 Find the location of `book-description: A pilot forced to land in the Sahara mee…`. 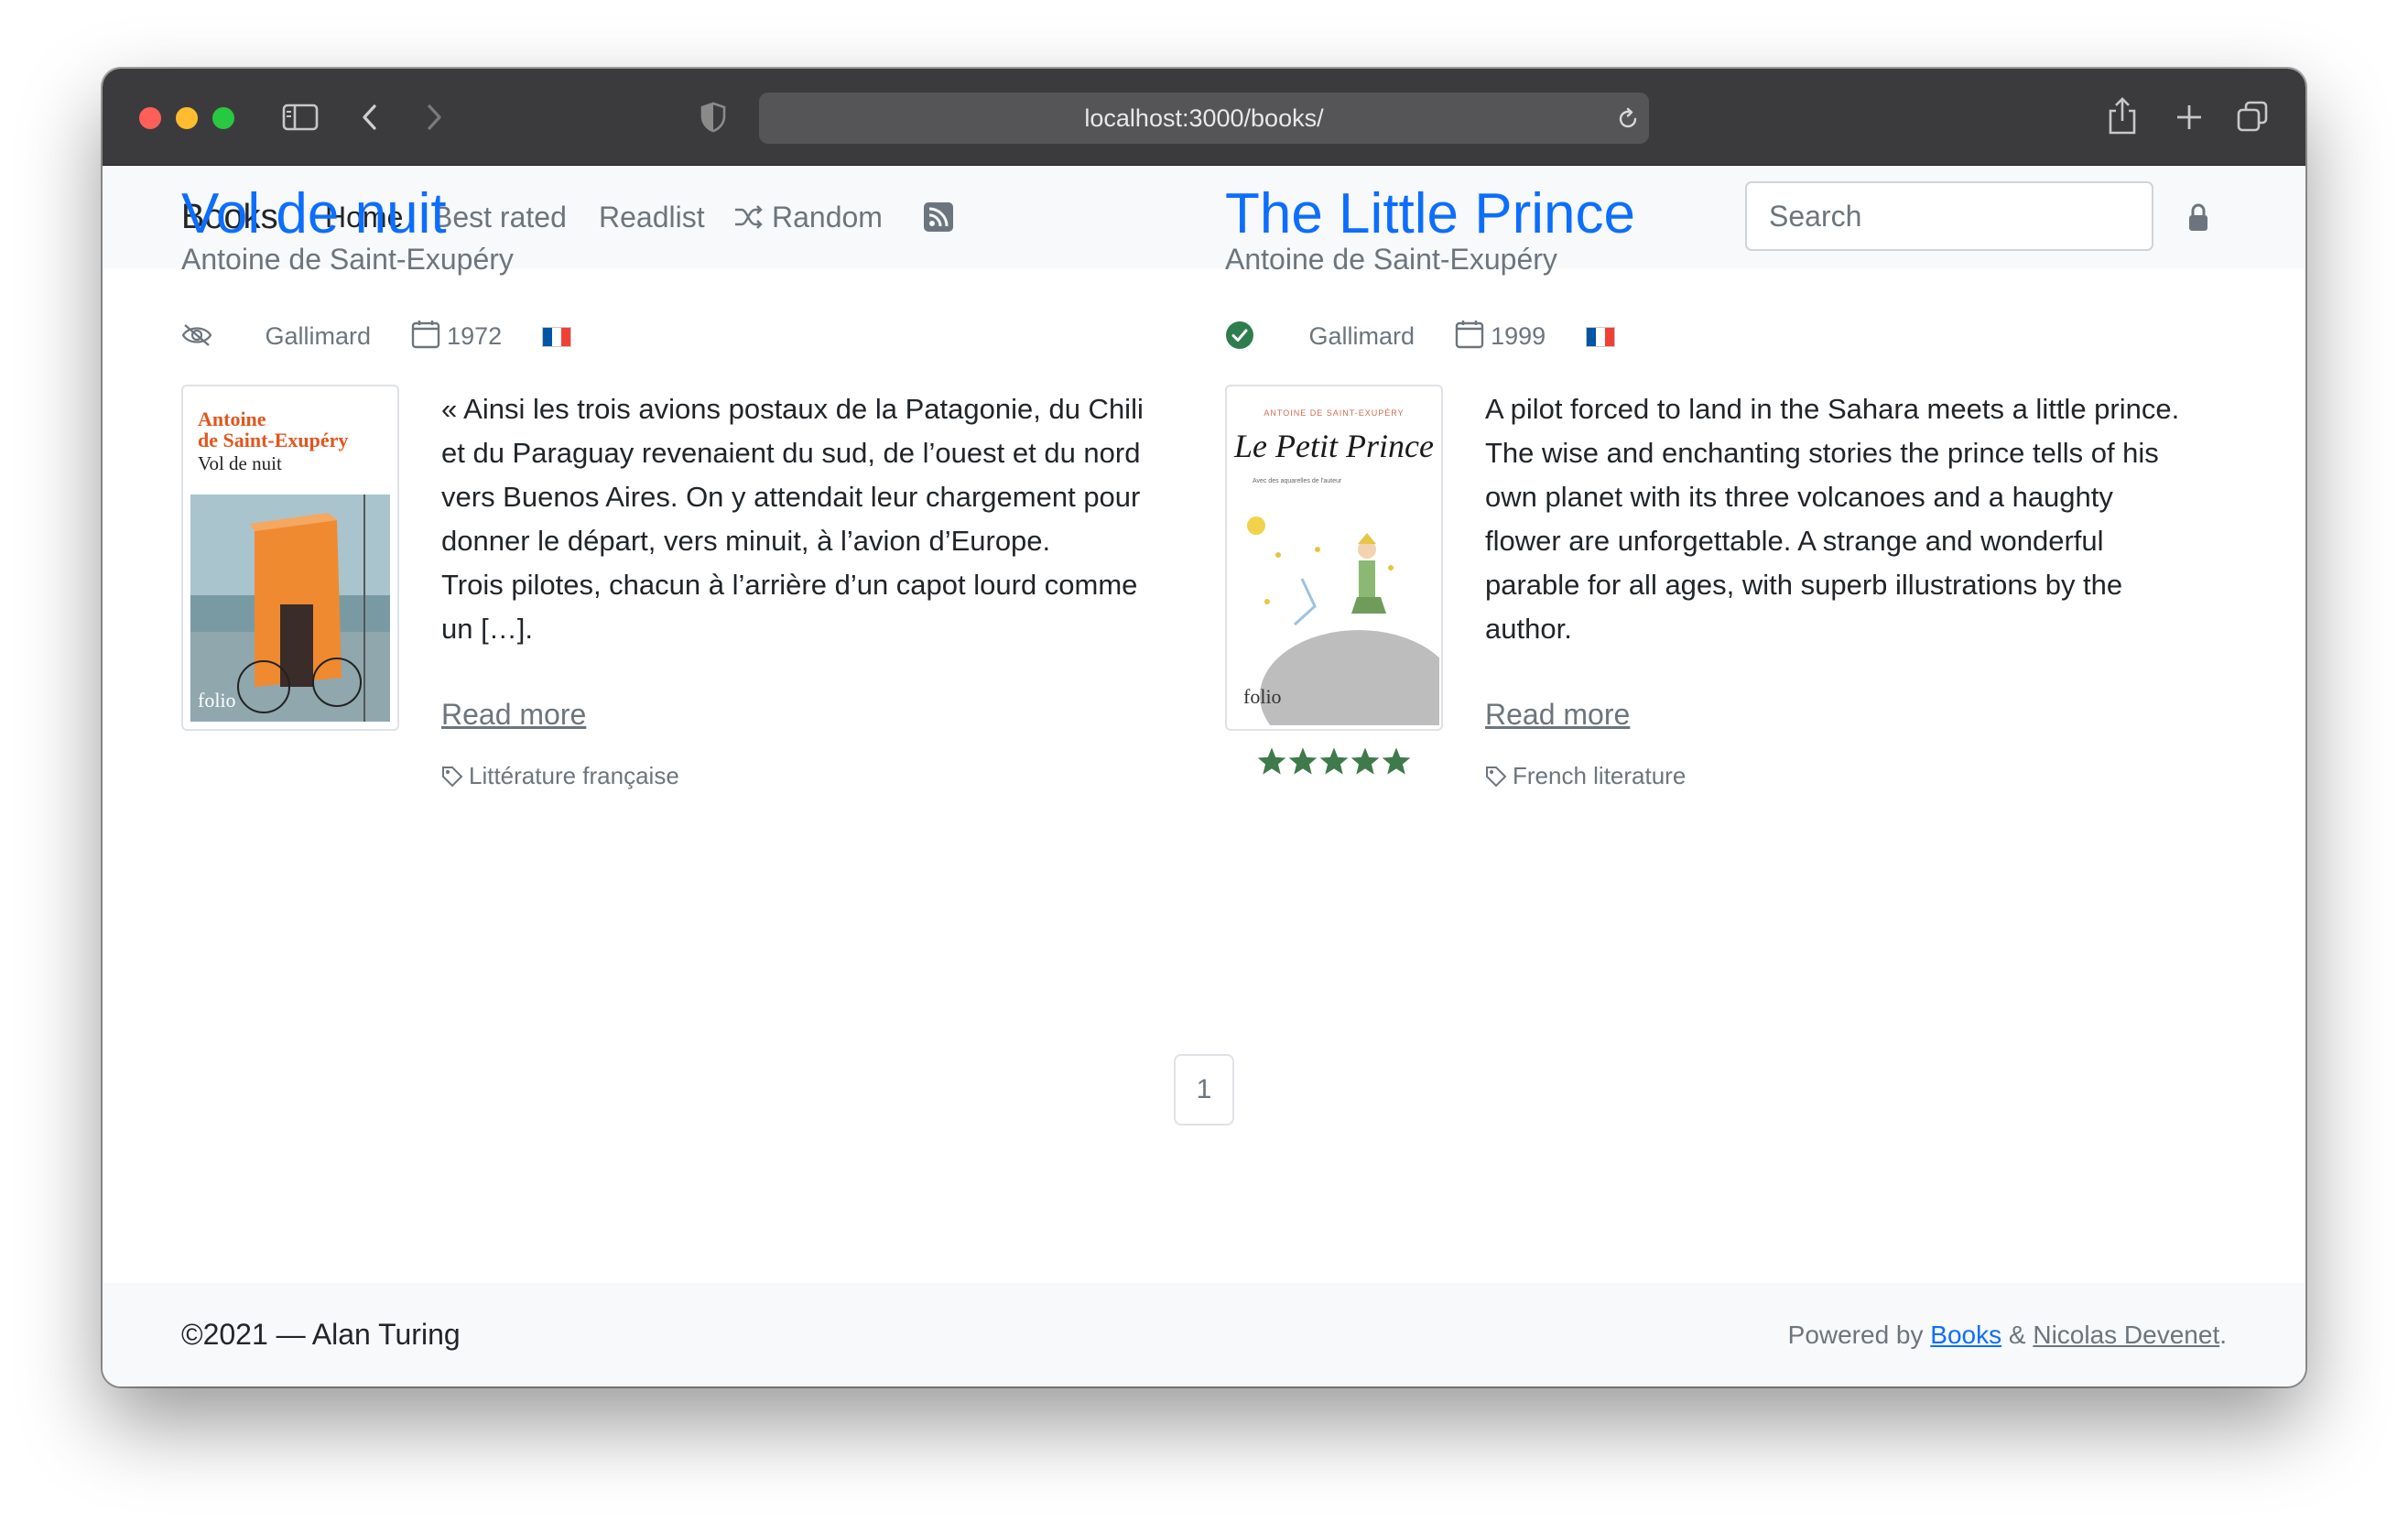

book-description: A pilot forced to land in the Sahara mee… is located at coordinates (1856, 519).